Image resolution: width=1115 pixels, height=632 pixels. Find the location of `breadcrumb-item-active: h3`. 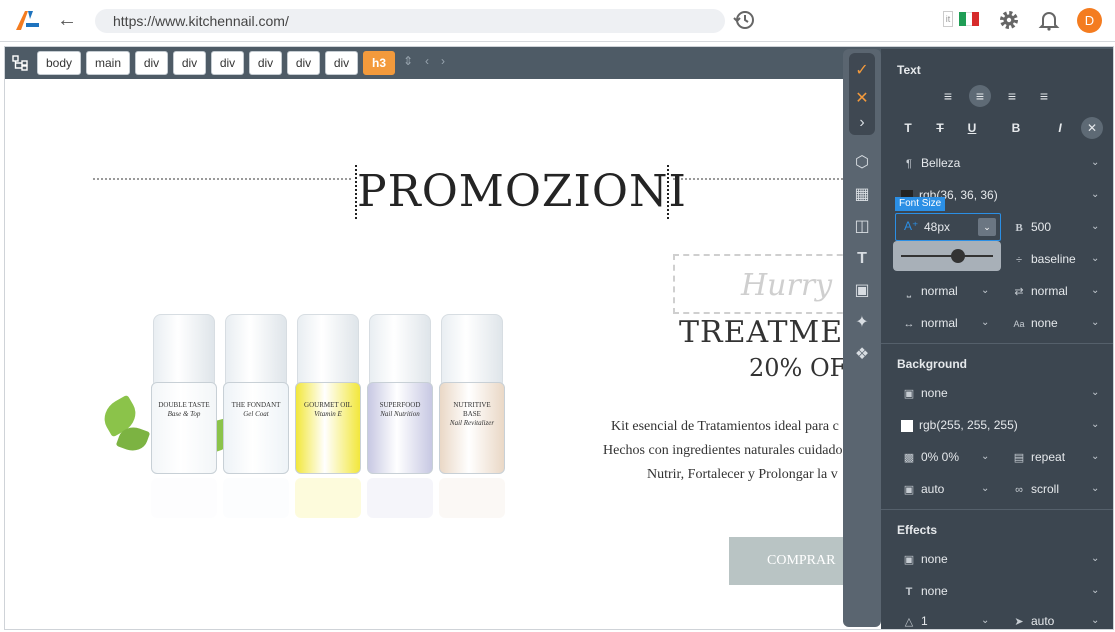

breadcrumb-item-active: h3 is located at coordinates (379, 63).